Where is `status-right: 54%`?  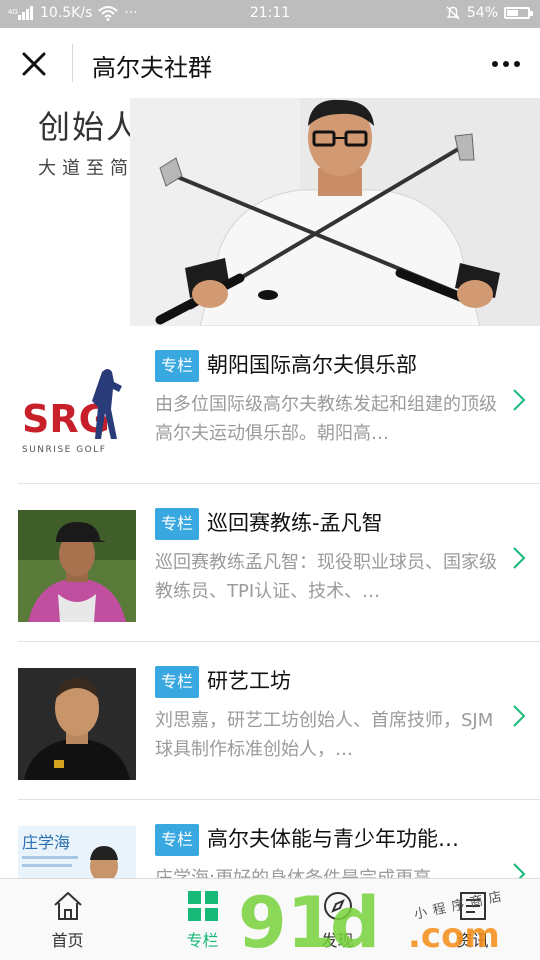
status-right: 54% is located at coordinates (489, 13).